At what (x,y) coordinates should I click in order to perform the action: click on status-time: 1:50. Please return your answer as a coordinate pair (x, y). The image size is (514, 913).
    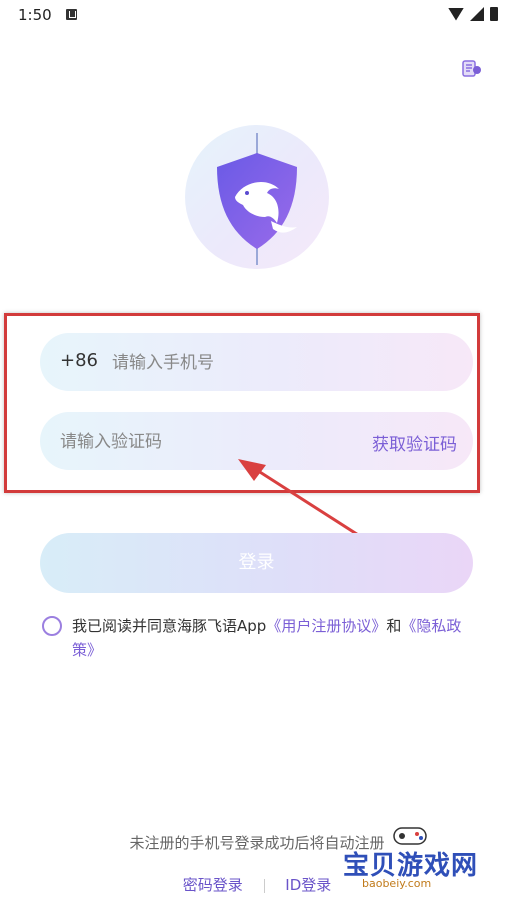
    Looking at the image, I should click on (35, 15).